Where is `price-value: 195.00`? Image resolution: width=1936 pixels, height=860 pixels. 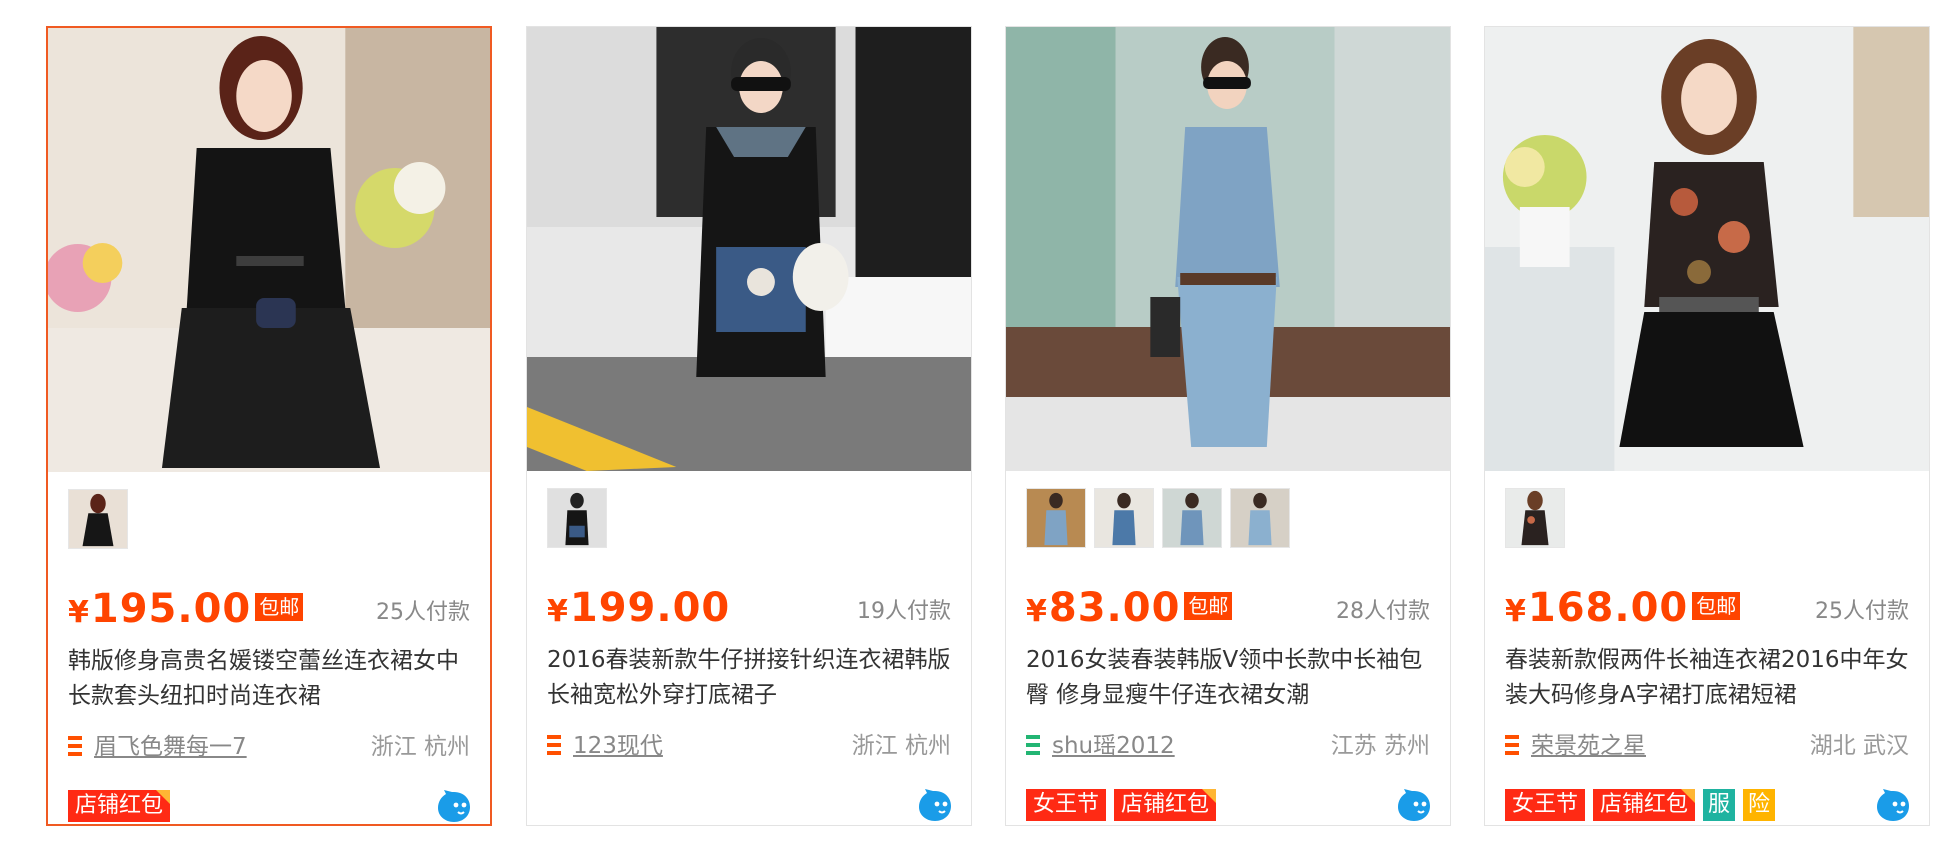
price-value: 195.00 is located at coordinates (171, 609).